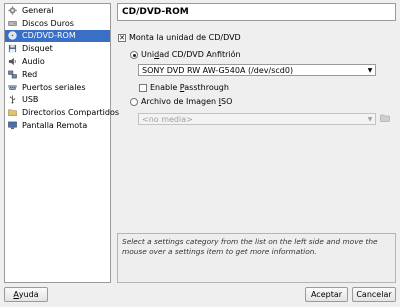  Describe the element at coordinates (12, 23) in the screenshot. I see `hard-disk-icon` at that location.